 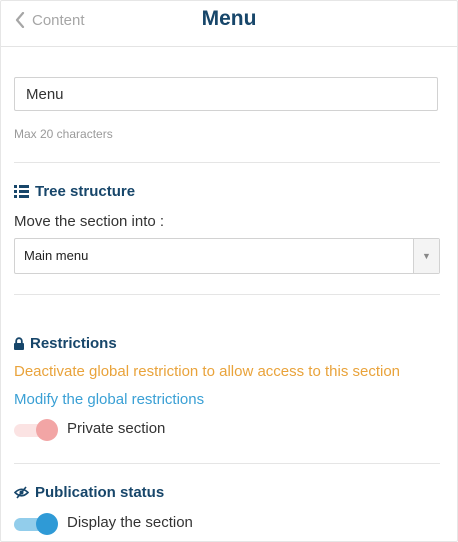 What do you see at coordinates (109, 399) in the screenshot?
I see `modify-restrictions-link: Modify the global restrictions` at bounding box center [109, 399].